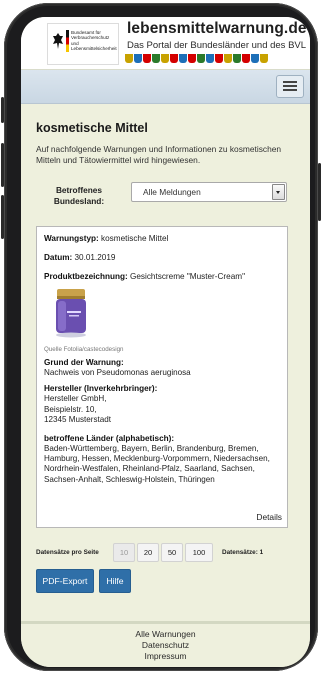 This screenshot has width=323, height=676. I want to click on warning-date-label: Datum:, so click(58, 257).